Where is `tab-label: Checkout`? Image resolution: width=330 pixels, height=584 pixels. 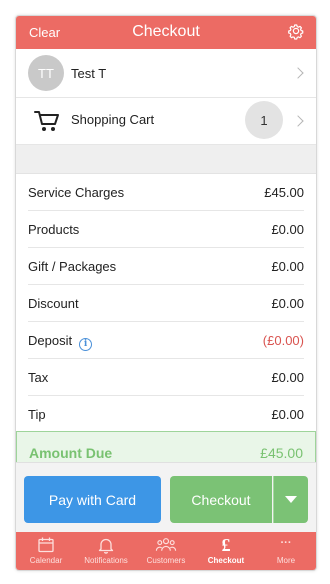 tab-label: Checkout is located at coordinates (226, 560).